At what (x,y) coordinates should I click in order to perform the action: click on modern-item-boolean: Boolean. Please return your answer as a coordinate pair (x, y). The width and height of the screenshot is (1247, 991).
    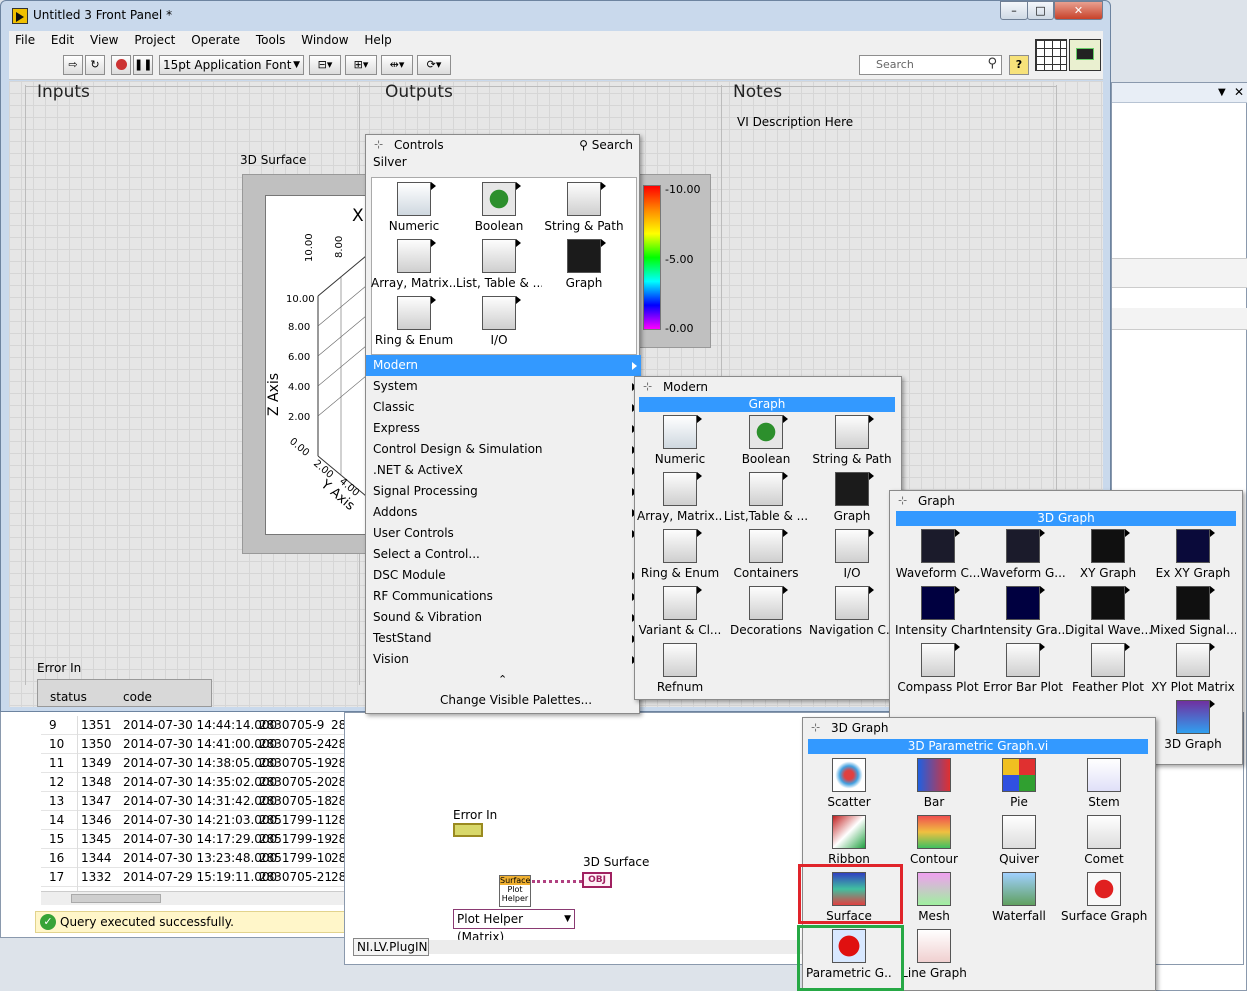
    Looking at the image, I should click on (766, 440).